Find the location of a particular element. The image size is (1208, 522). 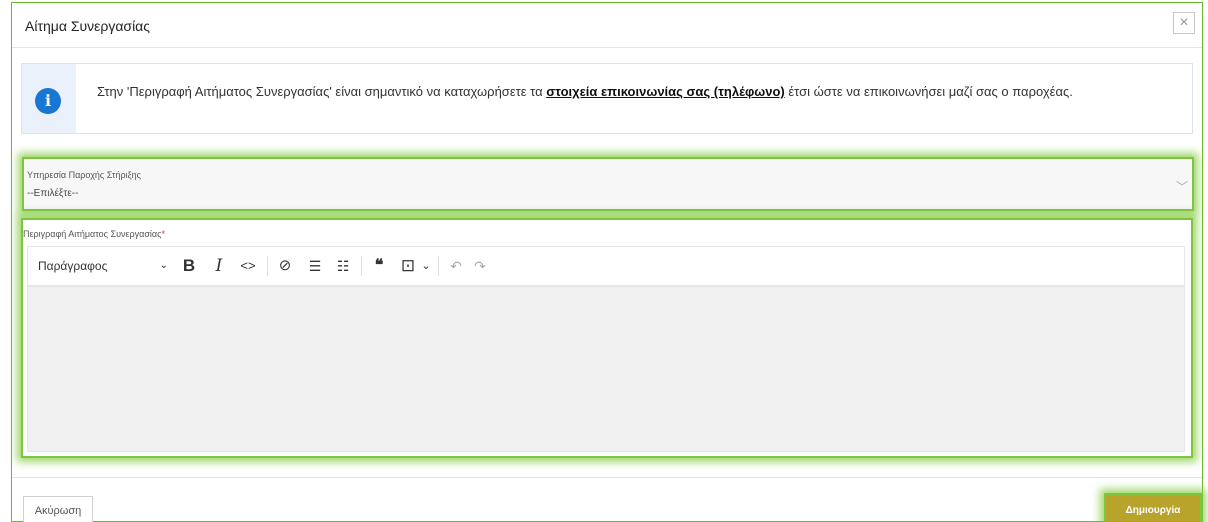

chevron-down-icon: ﹀ is located at coordinates (1181, 187).